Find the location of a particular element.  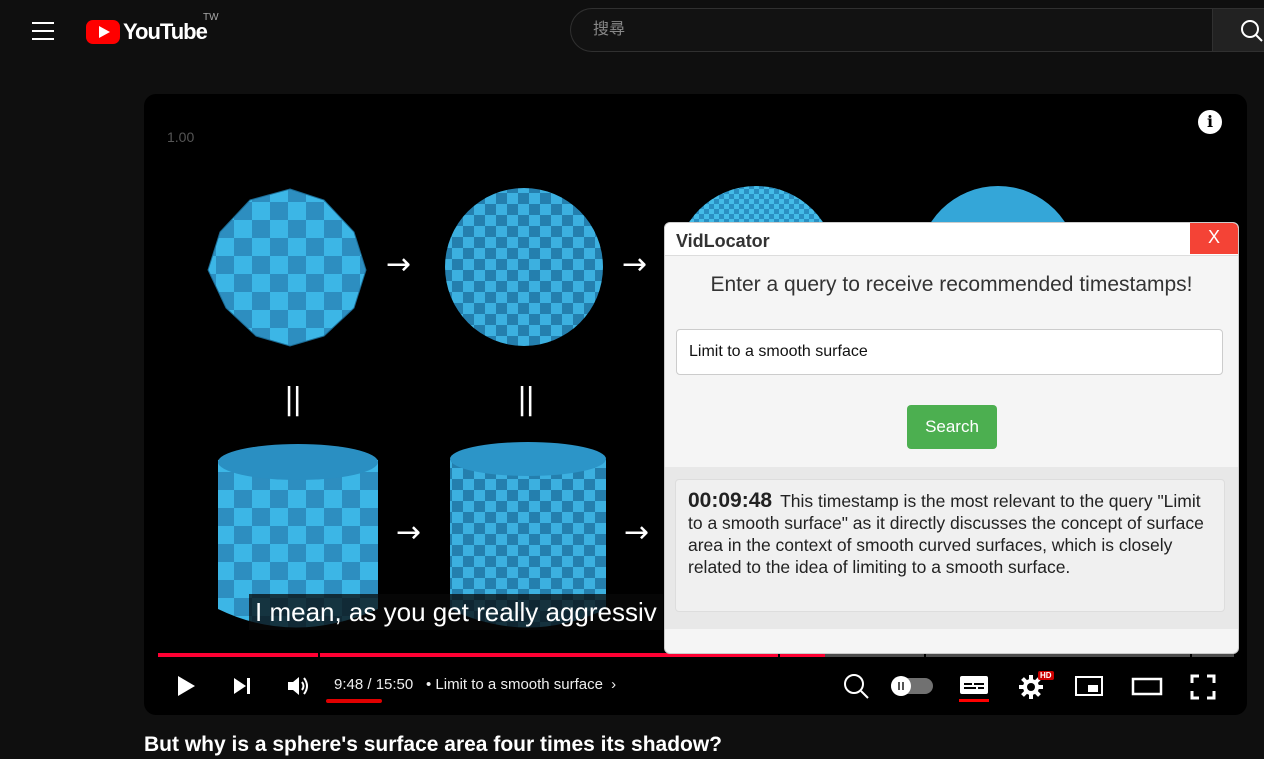

autoplay-toggle is located at coordinates (912, 686).